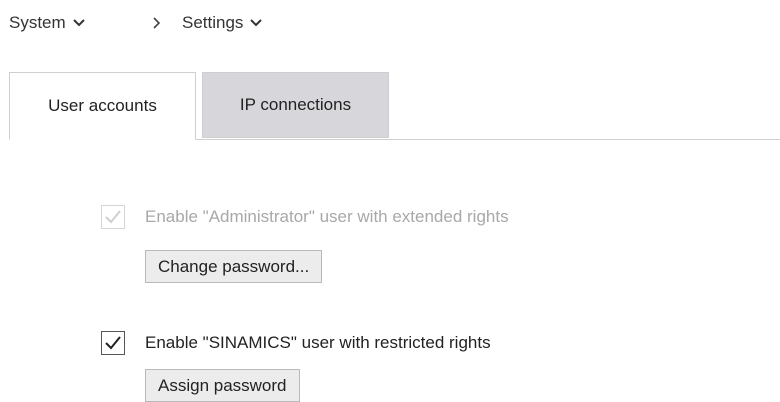 This screenshot has width=780, height=402. I want to click on administrator-checkbox, so click(113, 217).